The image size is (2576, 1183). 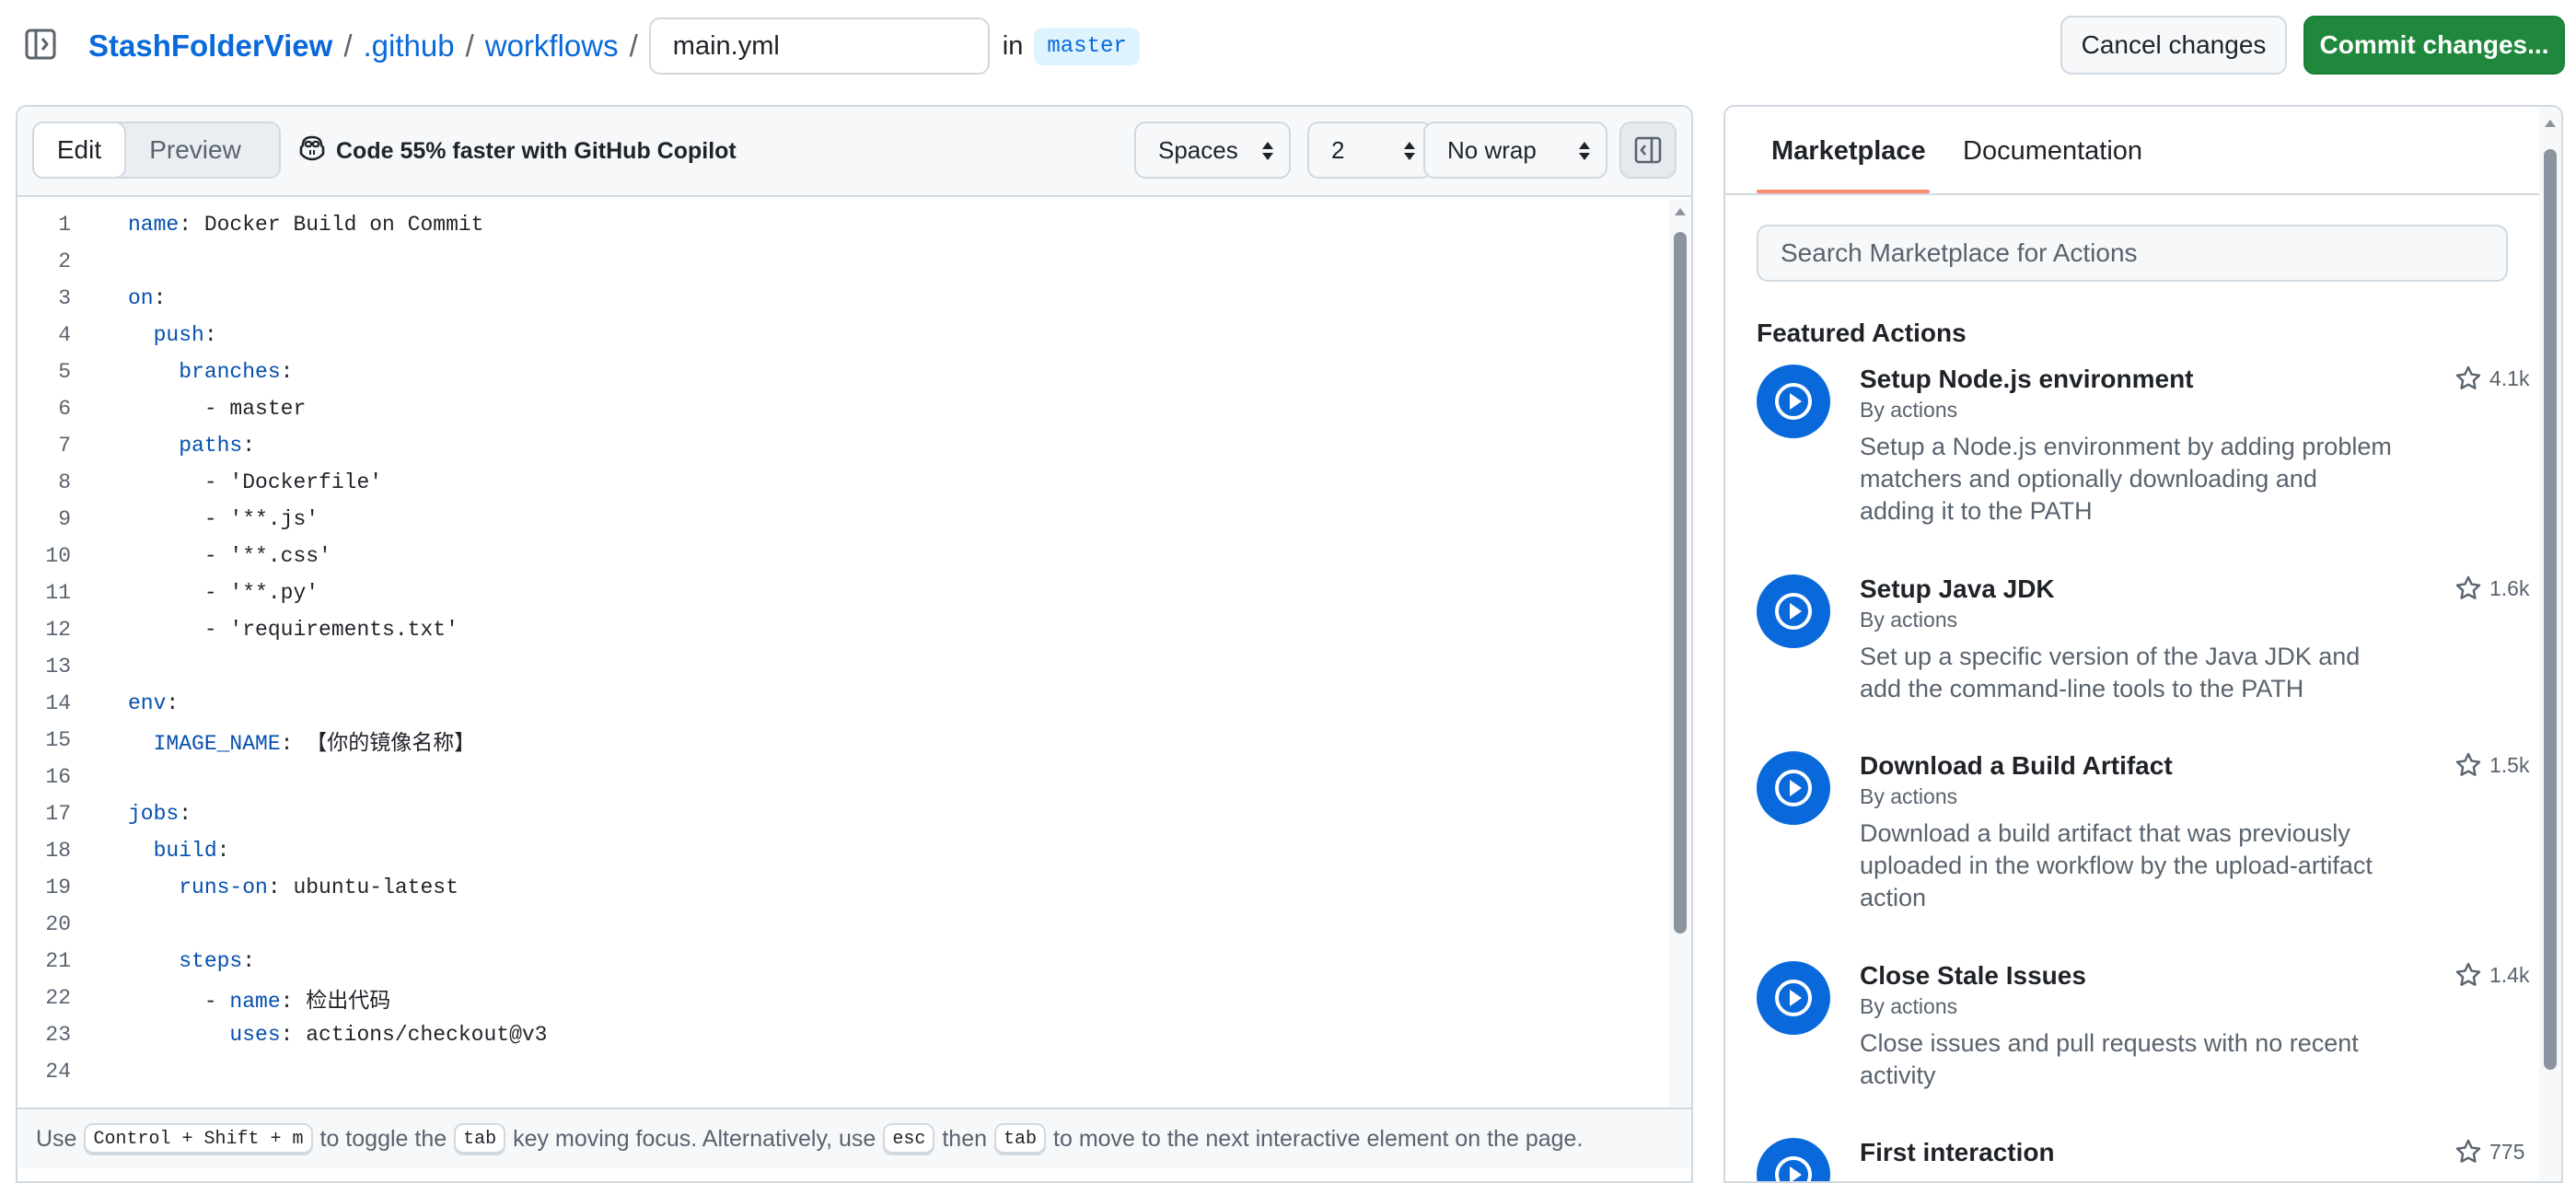 What do you see at coordinates (261, 593) in the screenshot?
I see `yaml-value: - '**.py'` at bounding box center [261, 593].